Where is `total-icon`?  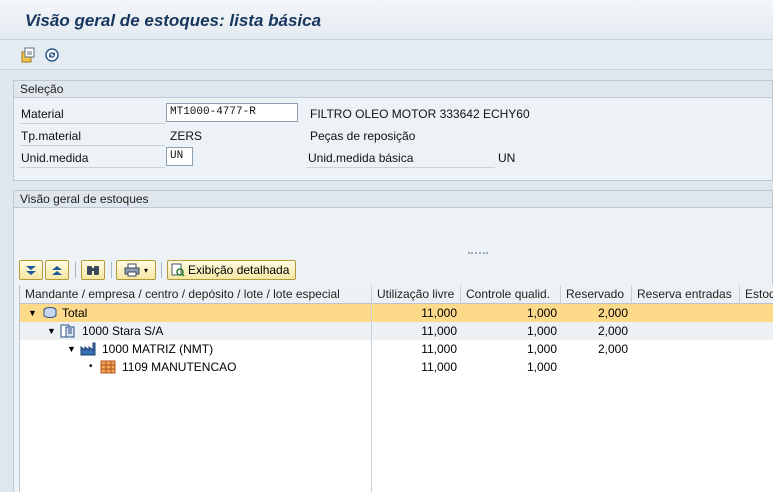 total-icon is located at coordinates (50, 313).